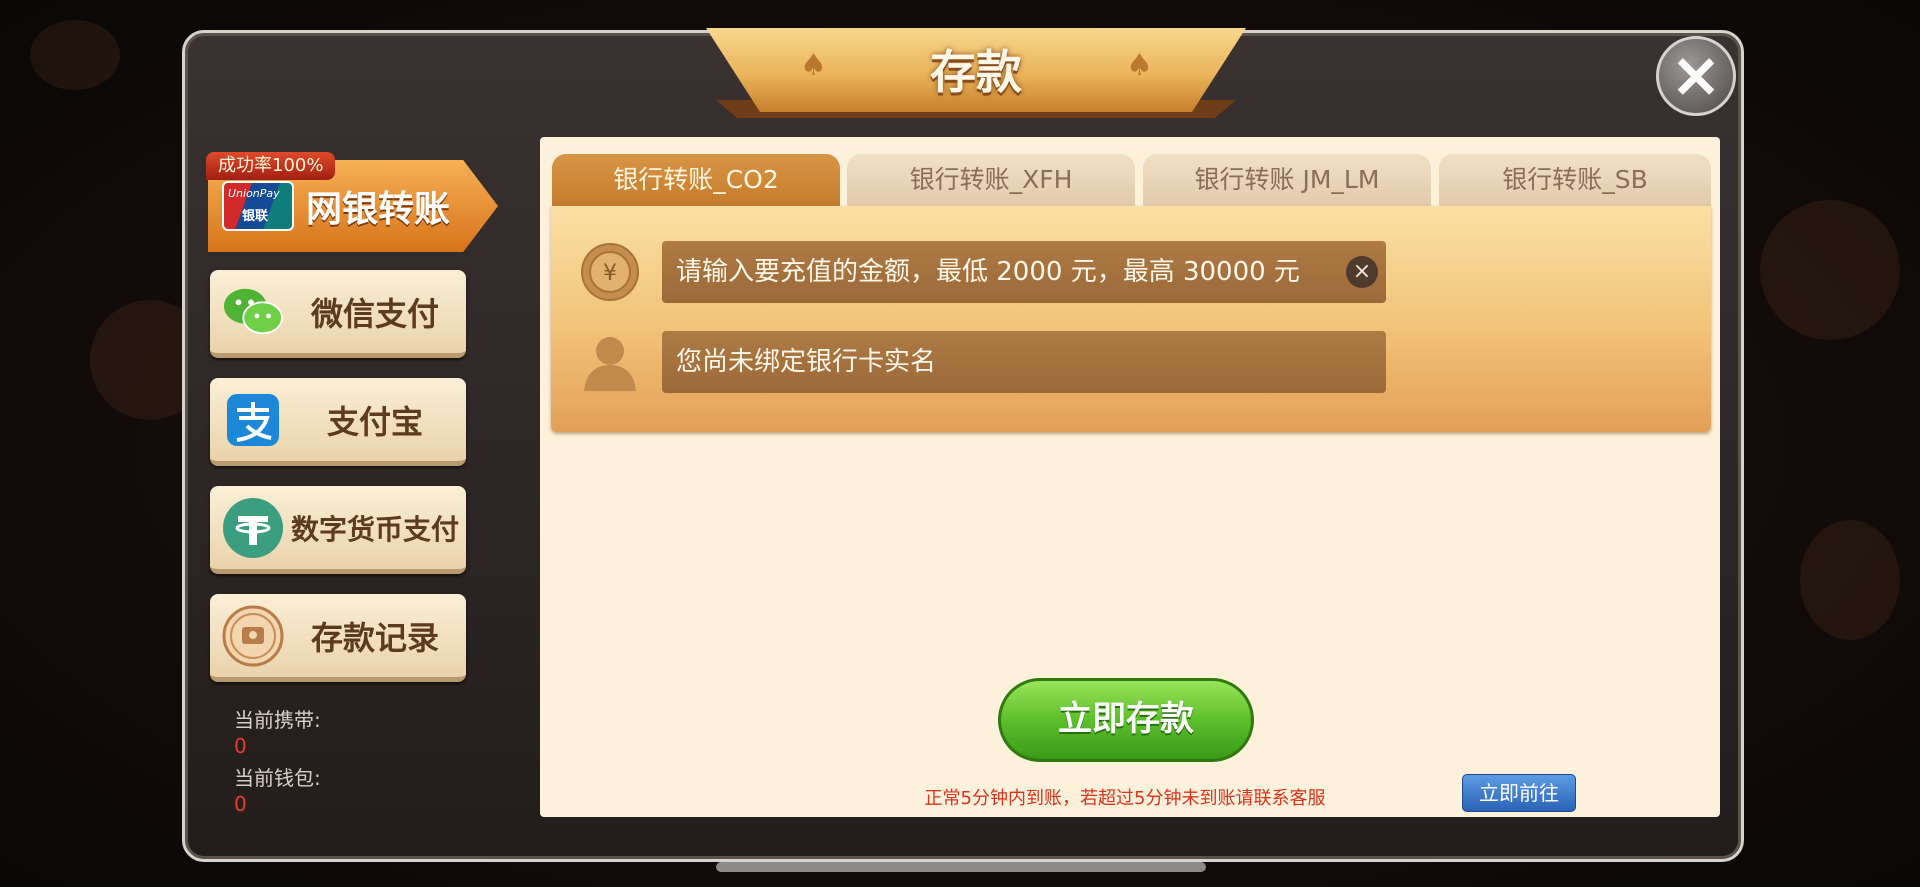 The width and height of the screenshot is (1920, 887). Describe the element at coordinates (240, 804) in the screenshot. I see `wallet-value: 0` at that location.